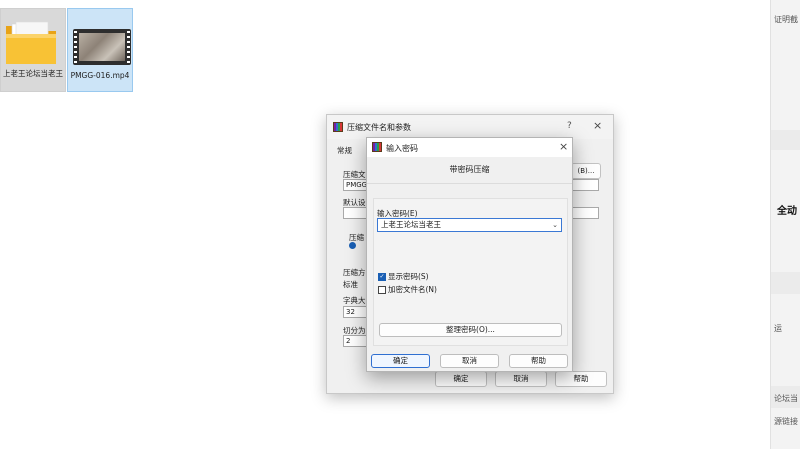 The width and height of the screenshot is (800, 449). Describe the element at coordinates (469, 225) in the screenshot. I see `password-input: 上老王论坛当老王 ⌄` at that location.